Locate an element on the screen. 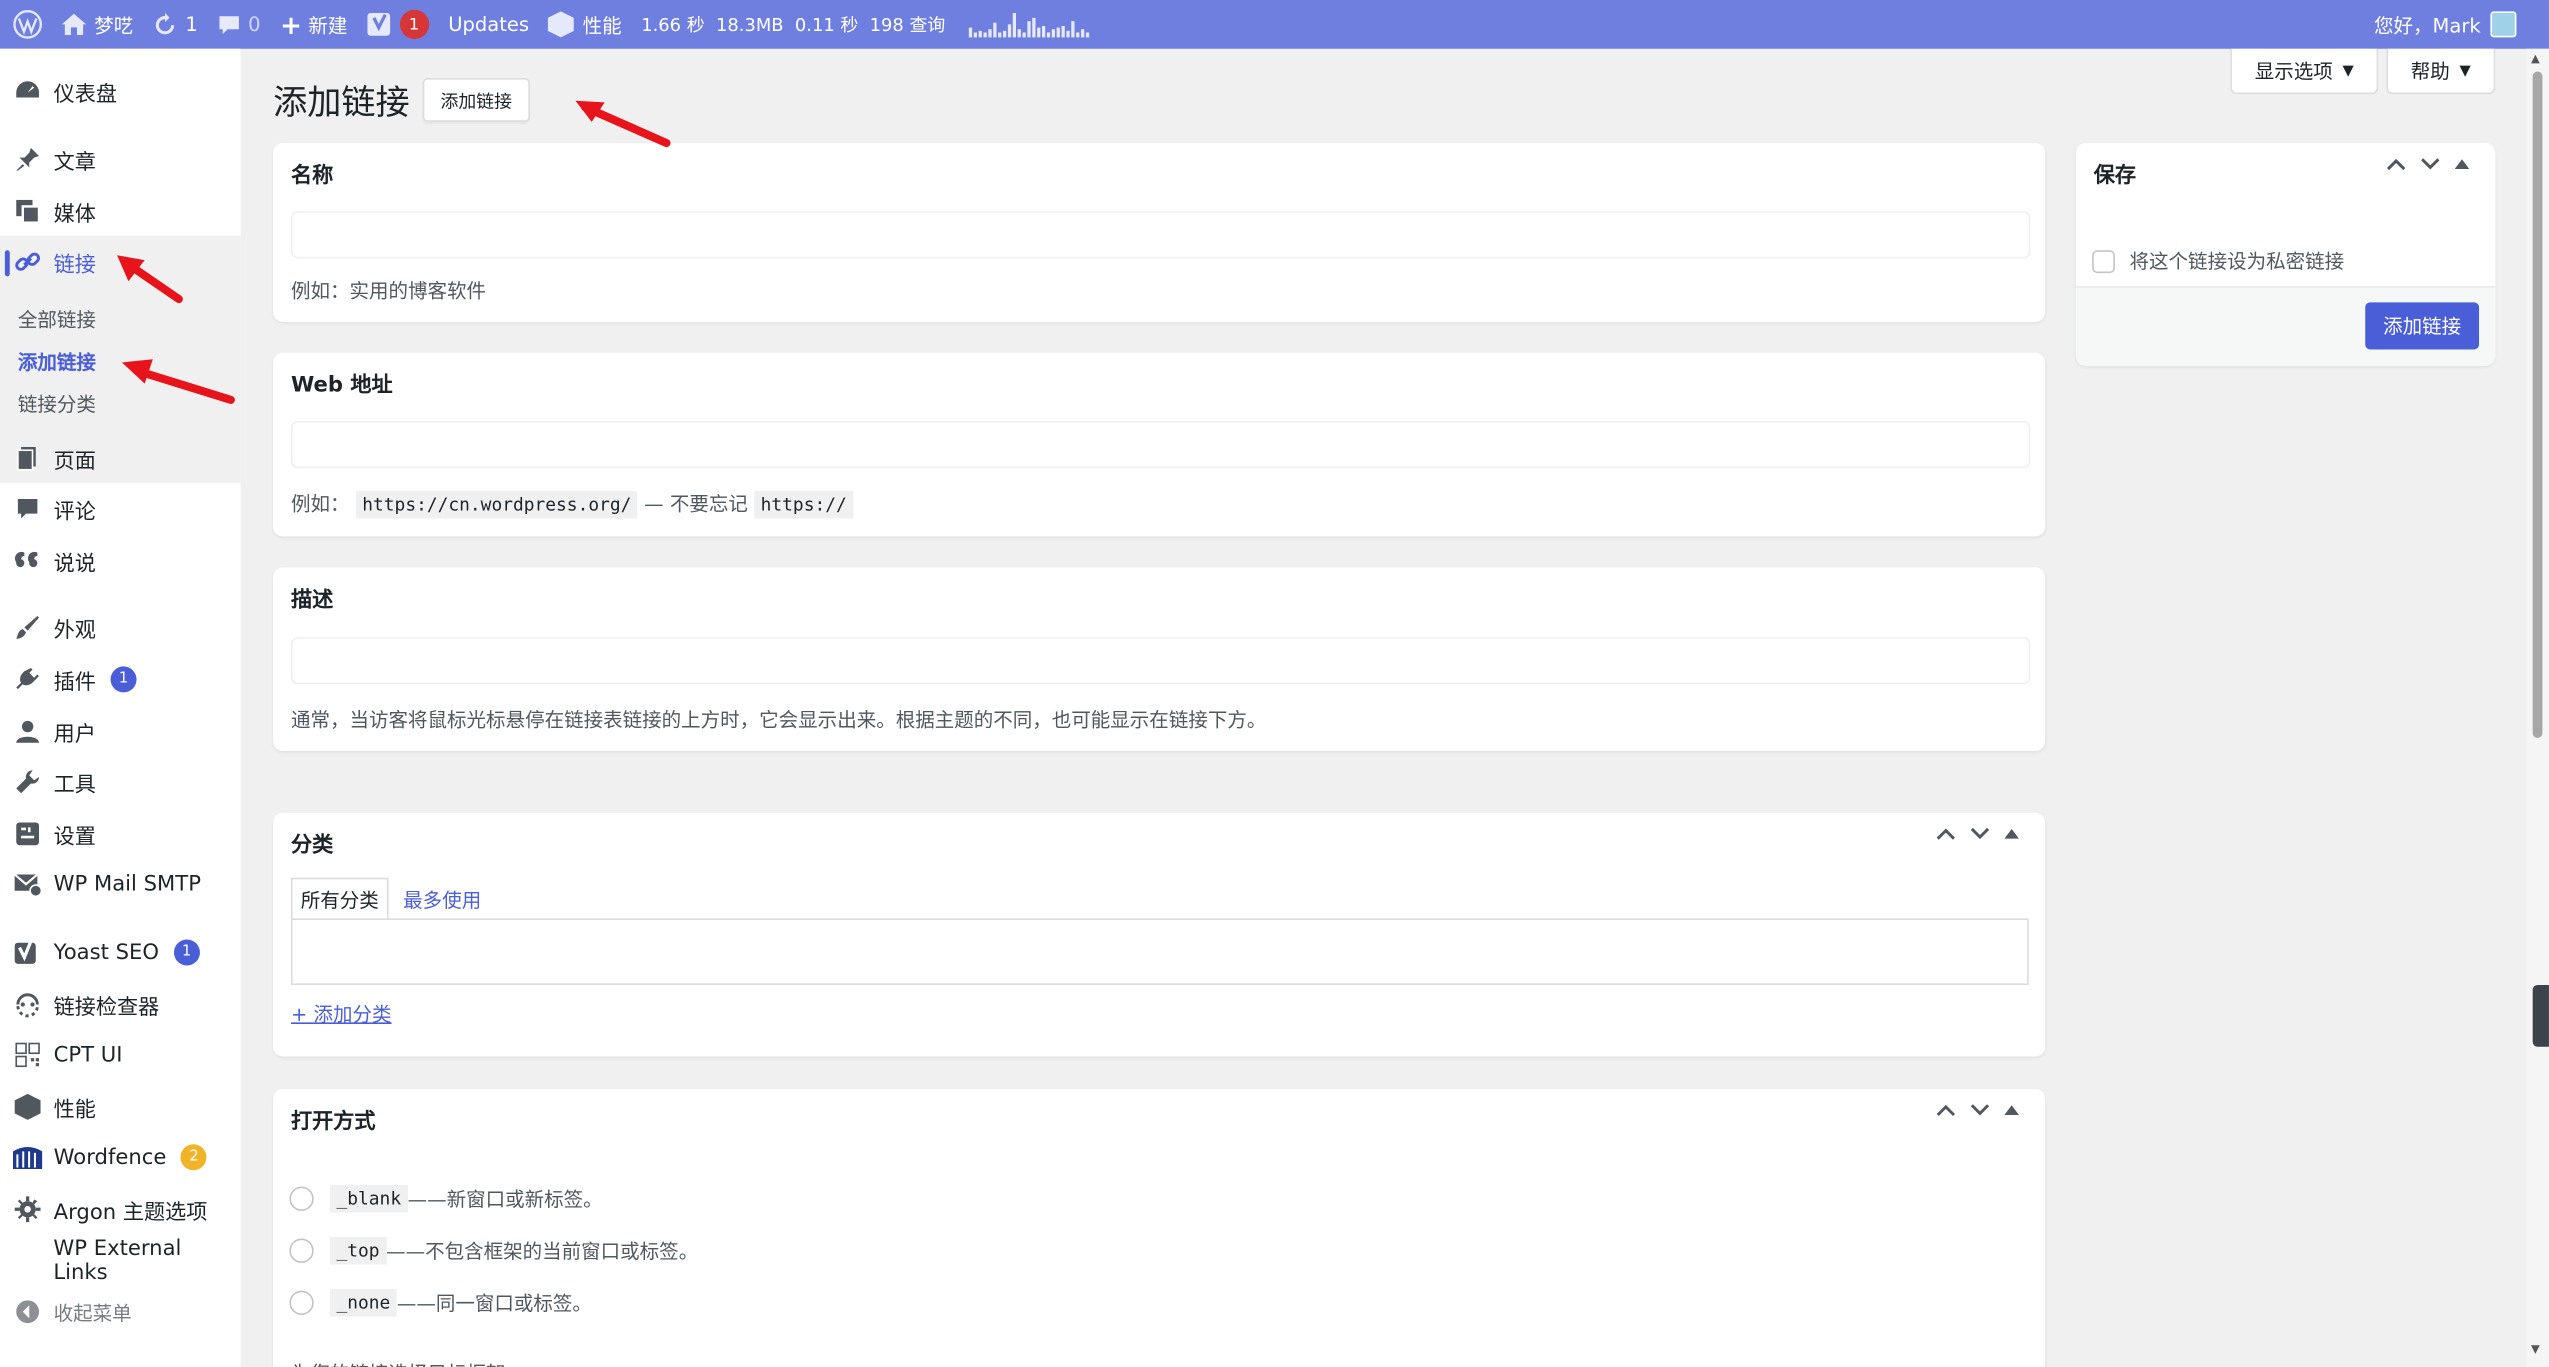 This screenshot has height=1367, width=2549. menu-label: WP External Links is located at coordinates (117, 1261).